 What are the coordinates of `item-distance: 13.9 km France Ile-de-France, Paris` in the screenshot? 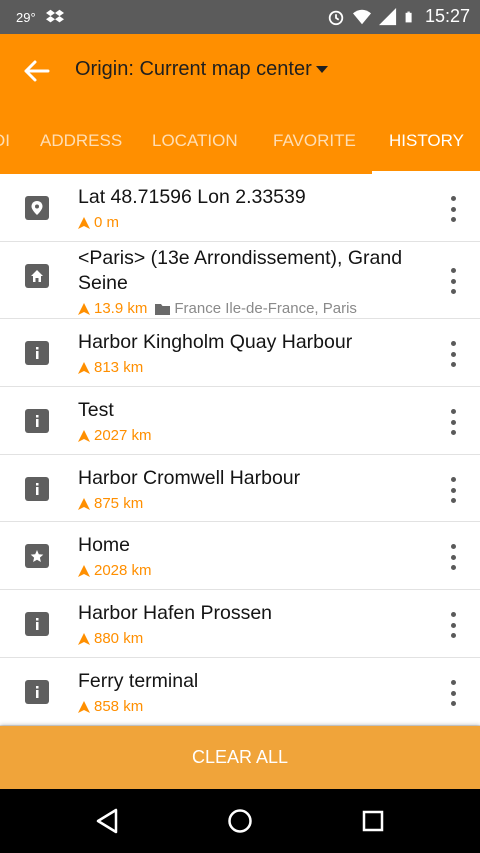 It's located at (217, 308).